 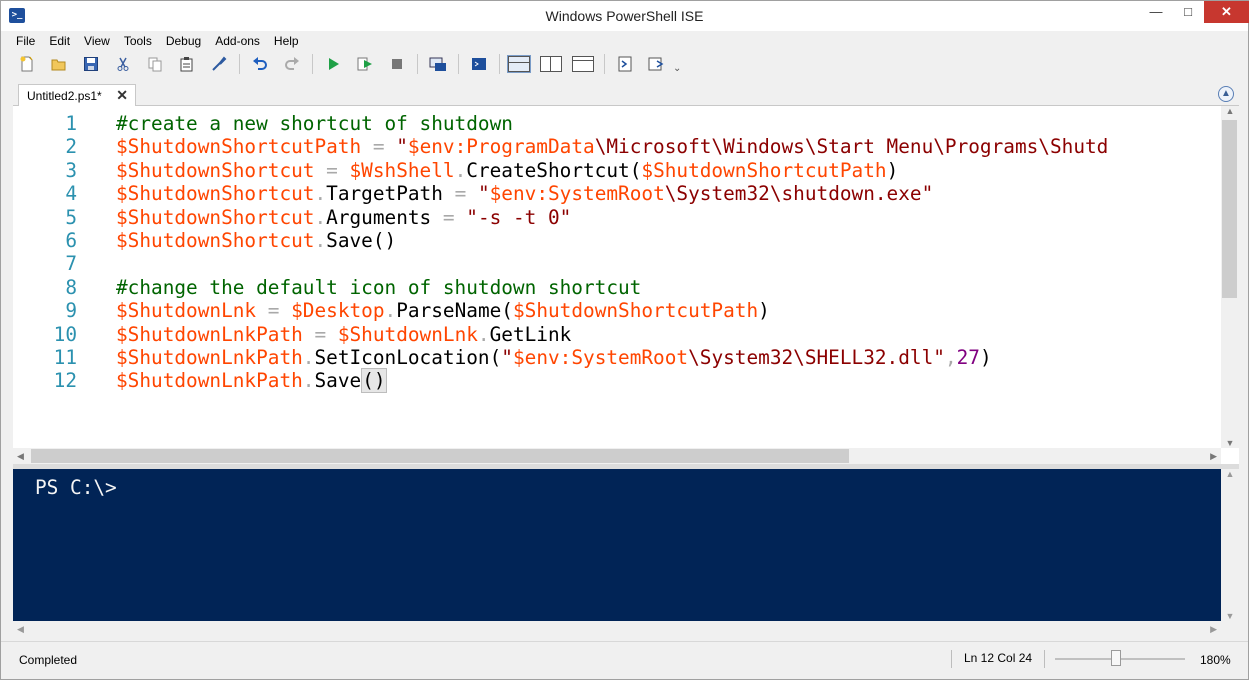 I want to click on layout-right-icon, so click(x=551, y=64).